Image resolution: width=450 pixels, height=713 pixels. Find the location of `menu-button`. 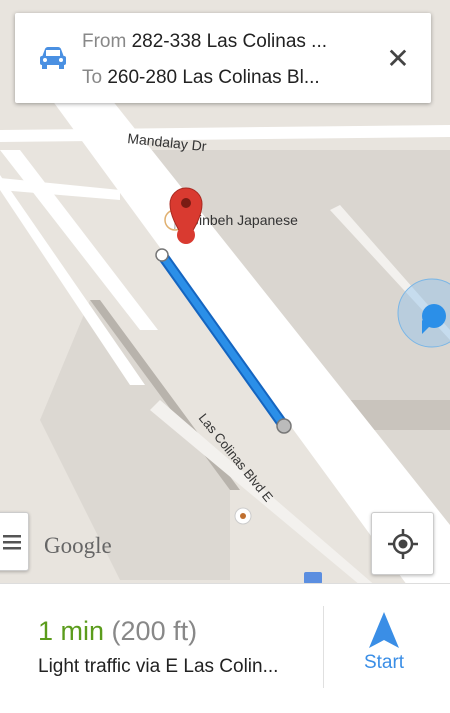

menu-button is located at coordinates (14, 541).